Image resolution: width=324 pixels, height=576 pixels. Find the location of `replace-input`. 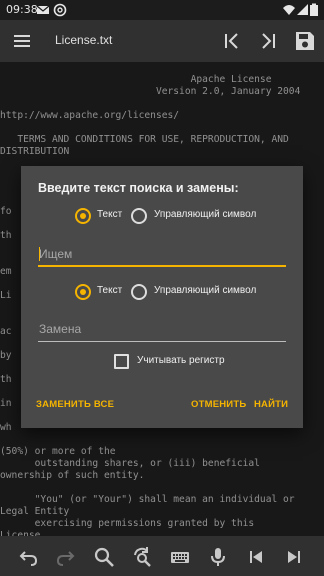

replace-input is located at coordinates (162, 329).